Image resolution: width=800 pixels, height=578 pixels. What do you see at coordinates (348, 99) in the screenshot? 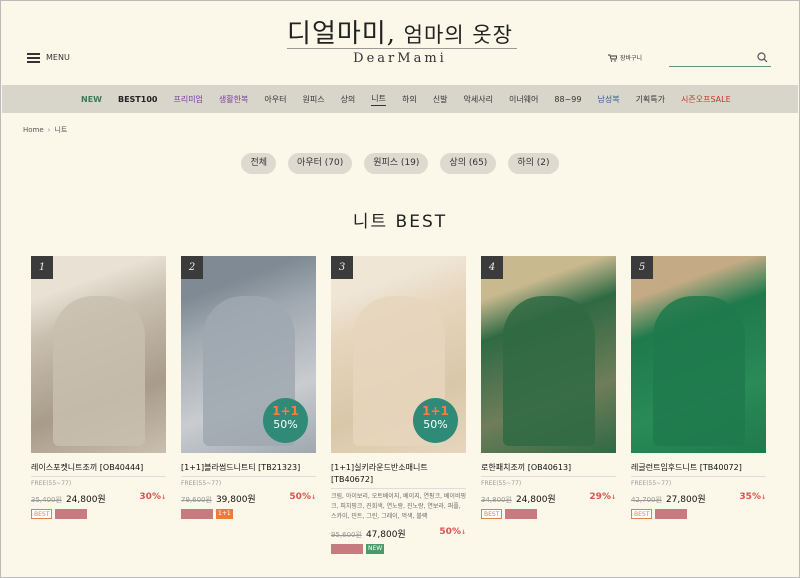
I see `nav-item: 상의` at bounding box center [348, 99].